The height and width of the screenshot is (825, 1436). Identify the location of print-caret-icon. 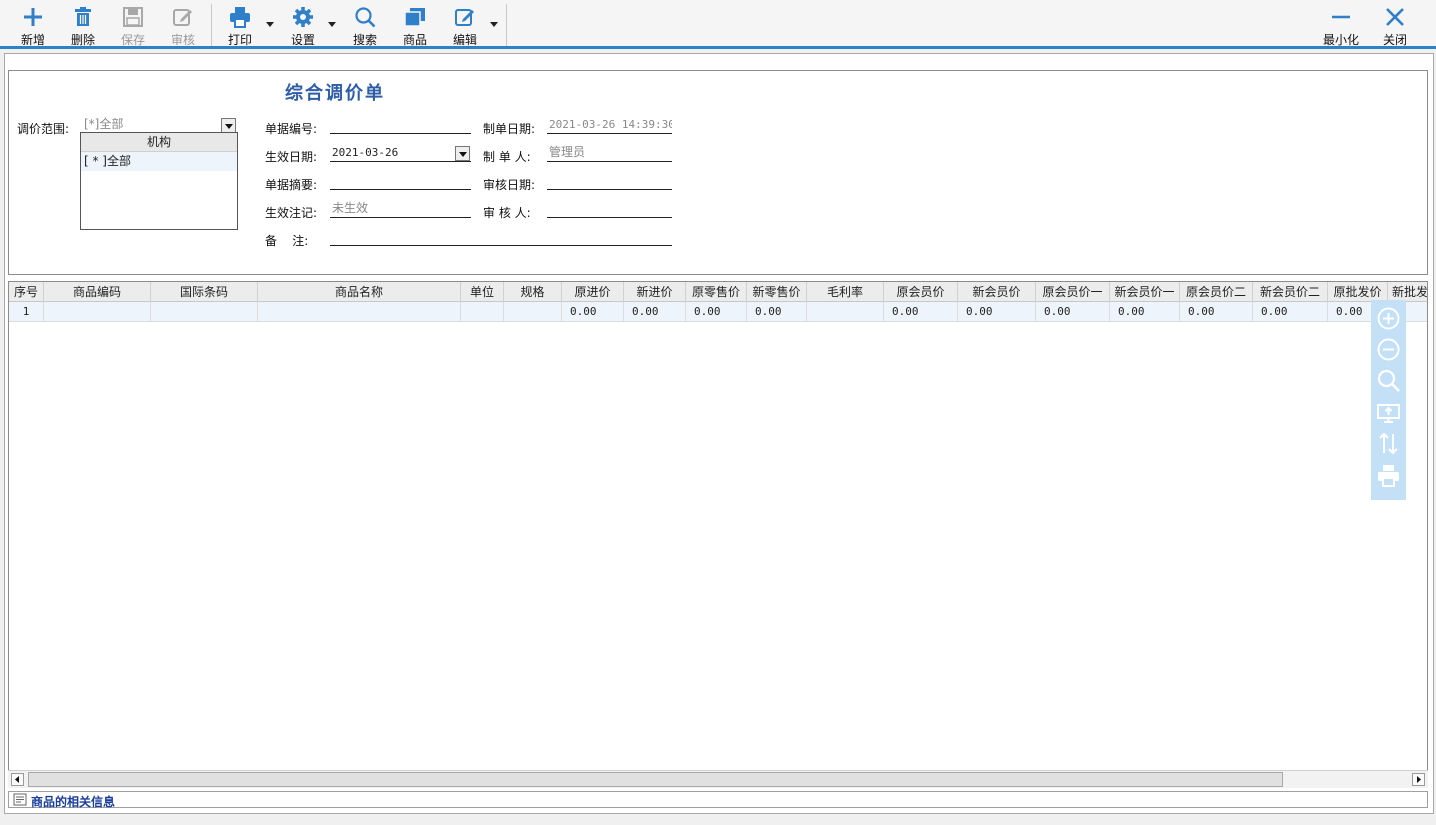
(270, 24).